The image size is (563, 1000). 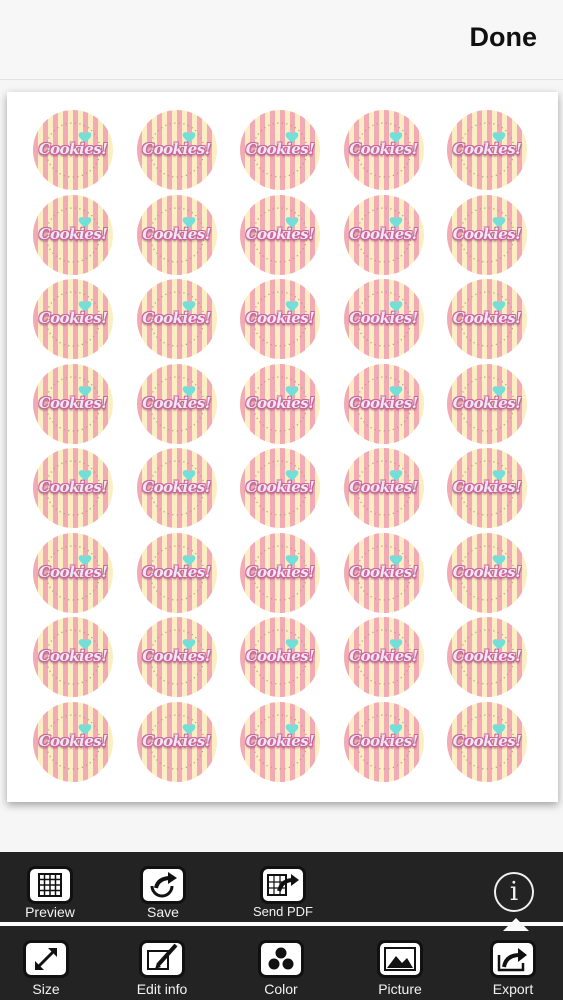 What do you see at coordinates (513, 959) in the screenshot?
I see `export-icon` at bounding box center [513, 959].